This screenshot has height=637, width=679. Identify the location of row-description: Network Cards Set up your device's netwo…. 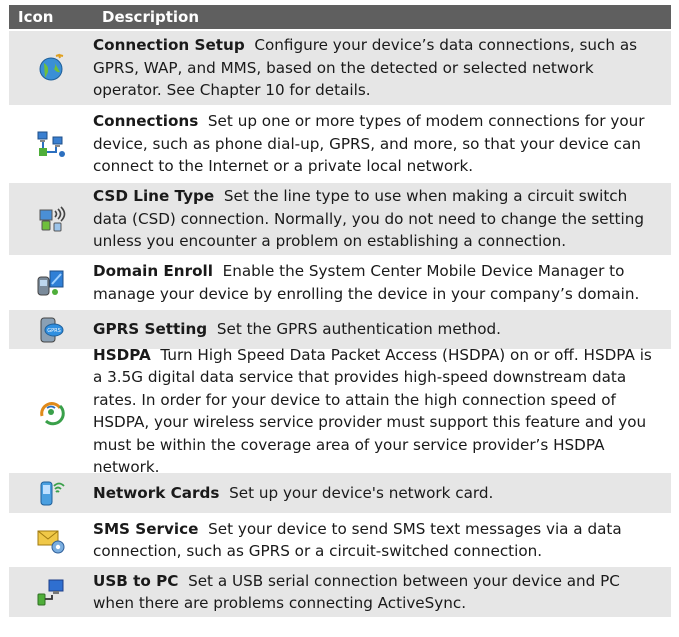
(382, 493).